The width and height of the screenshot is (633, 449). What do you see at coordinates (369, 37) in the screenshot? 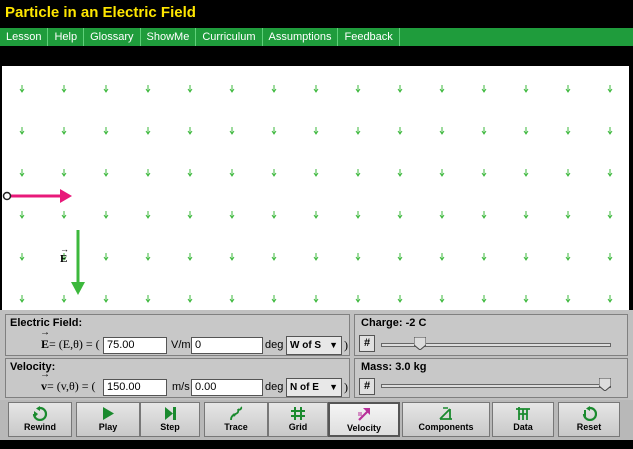
I see `menu-feedback: Feedback` at bounding box center [369, 37].